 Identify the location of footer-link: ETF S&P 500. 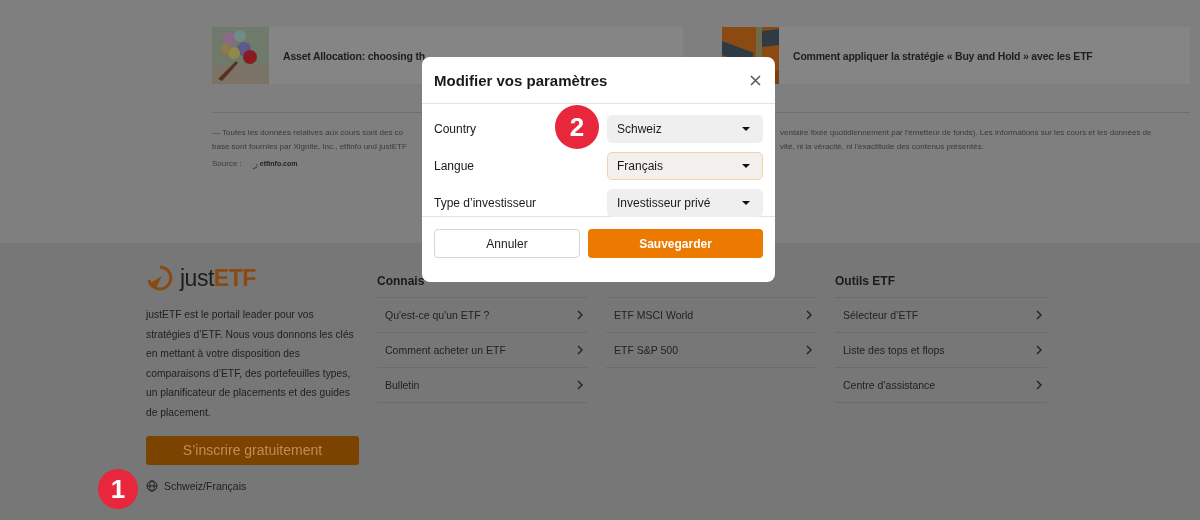
(711, 350).